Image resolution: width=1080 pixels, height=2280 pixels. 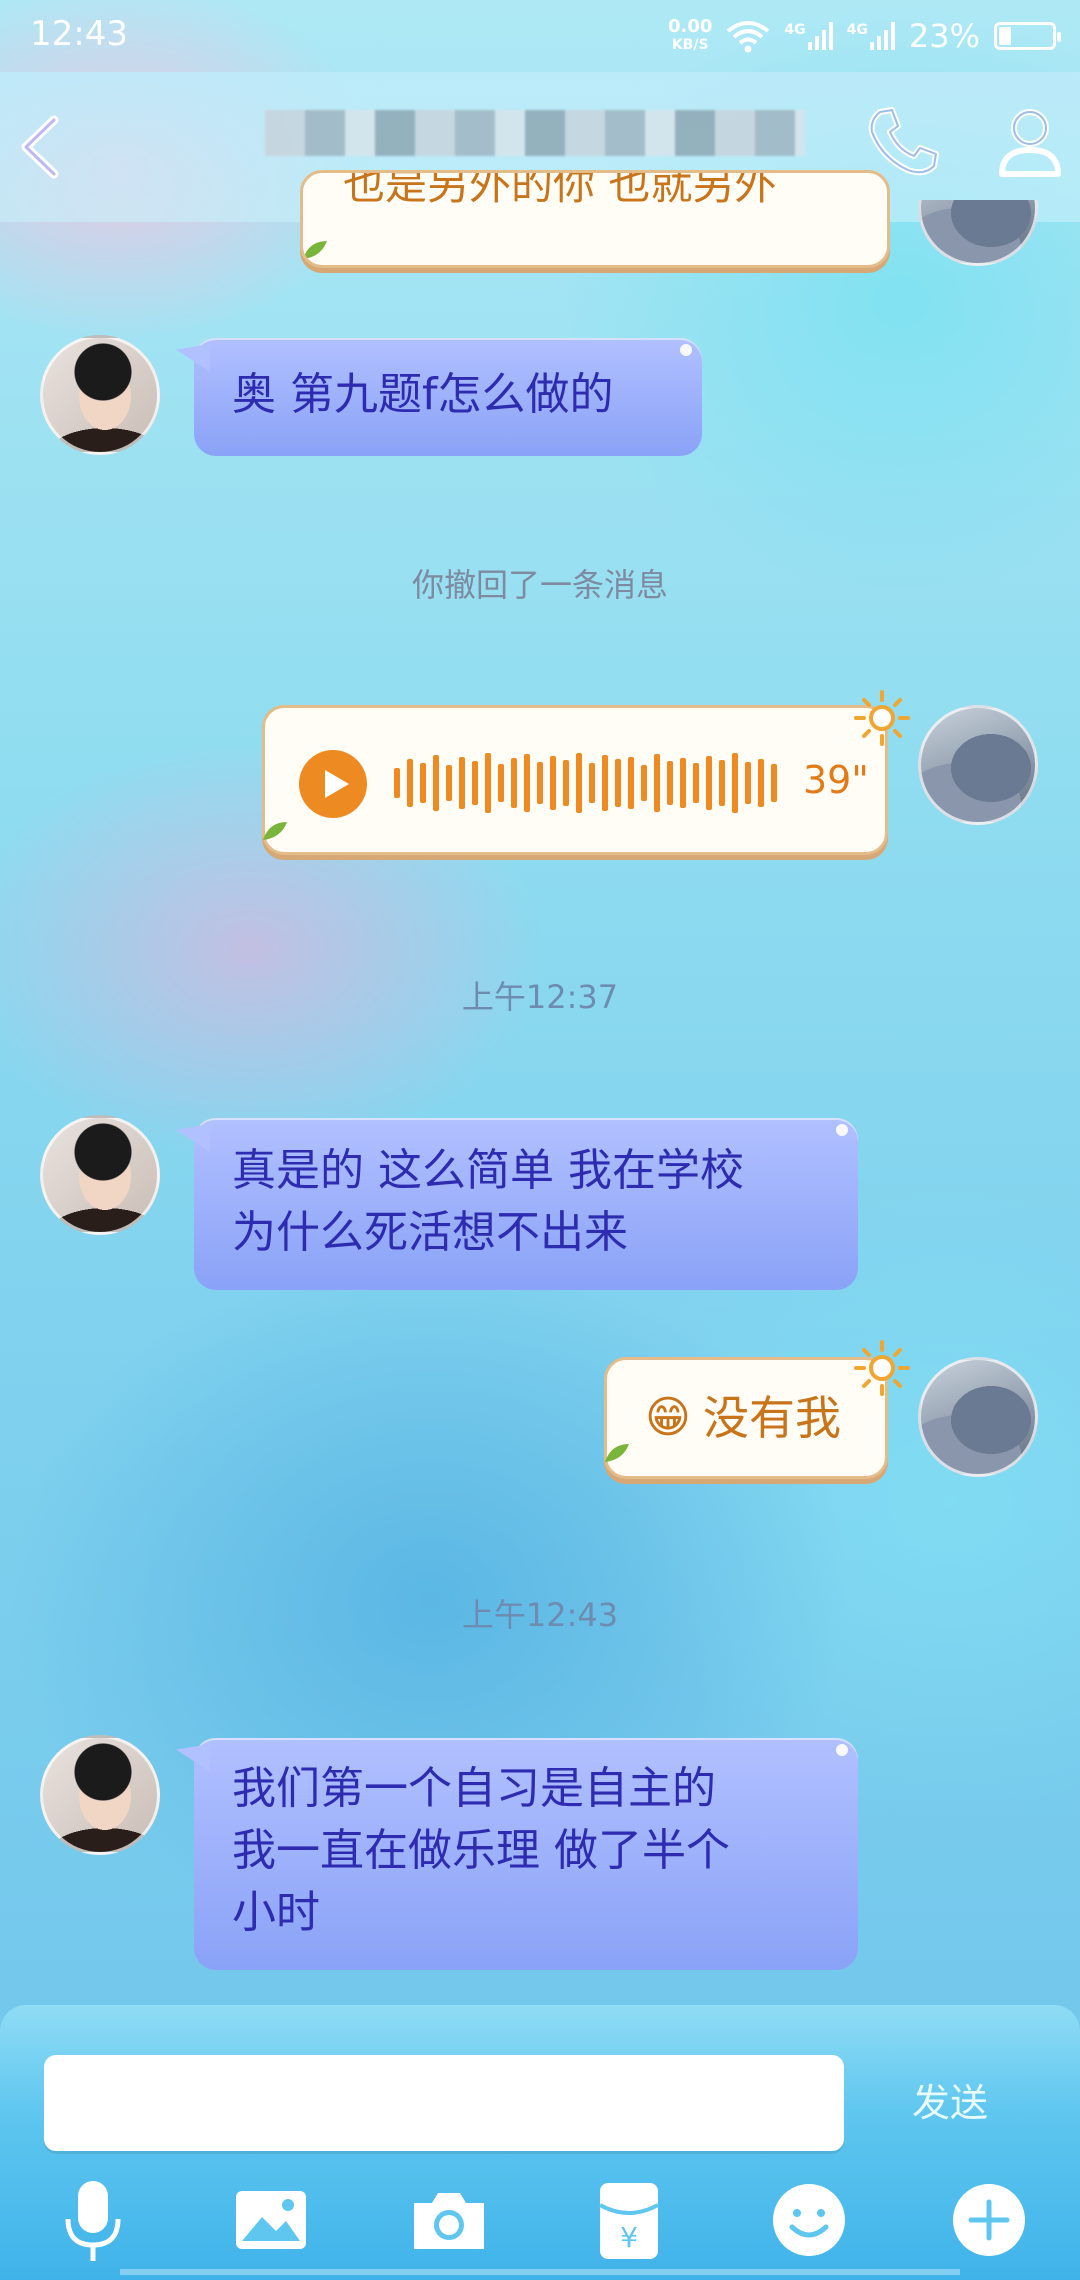 I want to click on profile-icon, so click(x=1030, y=142).